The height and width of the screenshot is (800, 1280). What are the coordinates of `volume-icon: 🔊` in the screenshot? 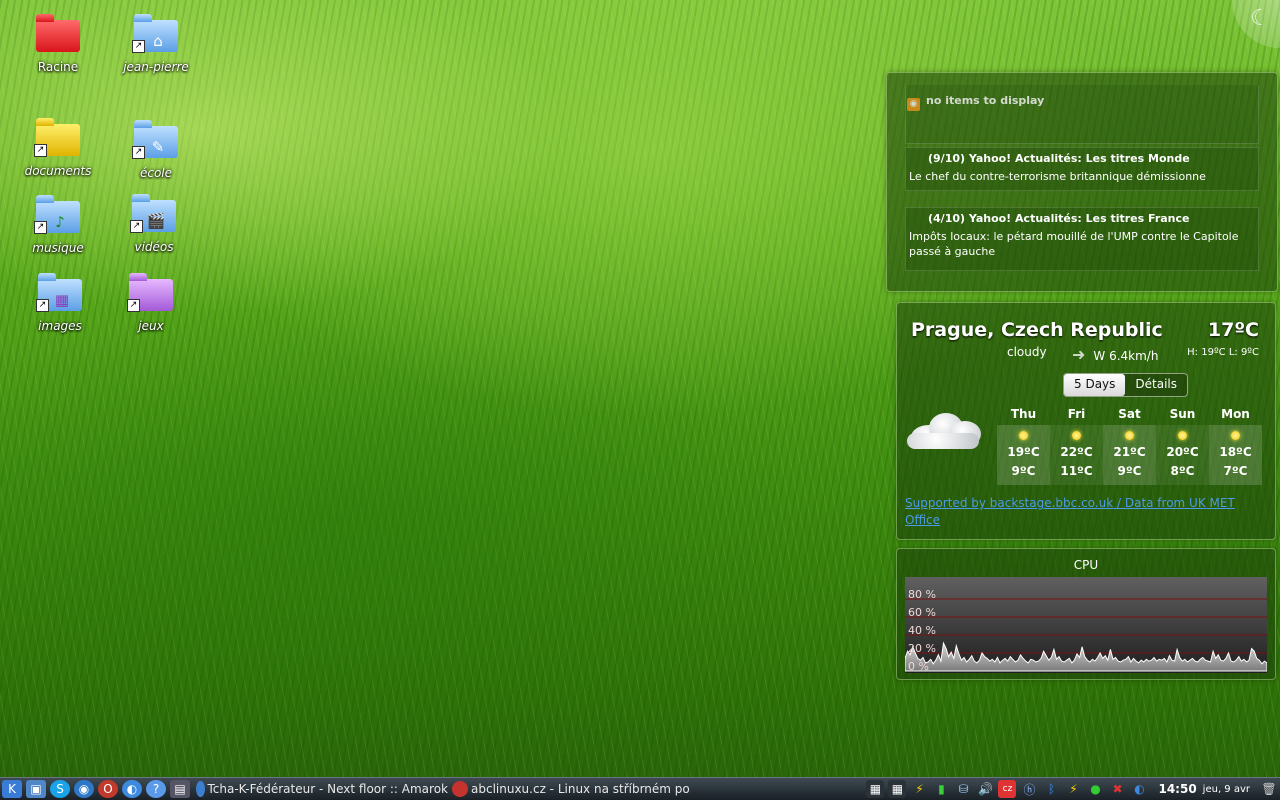 It's located at (985, 789).